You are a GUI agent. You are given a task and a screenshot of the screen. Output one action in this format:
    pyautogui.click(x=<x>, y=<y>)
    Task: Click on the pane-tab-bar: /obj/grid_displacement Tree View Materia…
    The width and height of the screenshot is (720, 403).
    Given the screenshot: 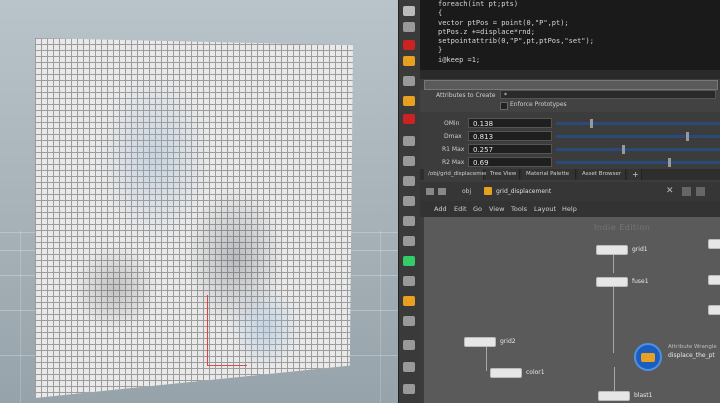 What is the action you would take?
    pyautogui.click(x=570, y=174)
    